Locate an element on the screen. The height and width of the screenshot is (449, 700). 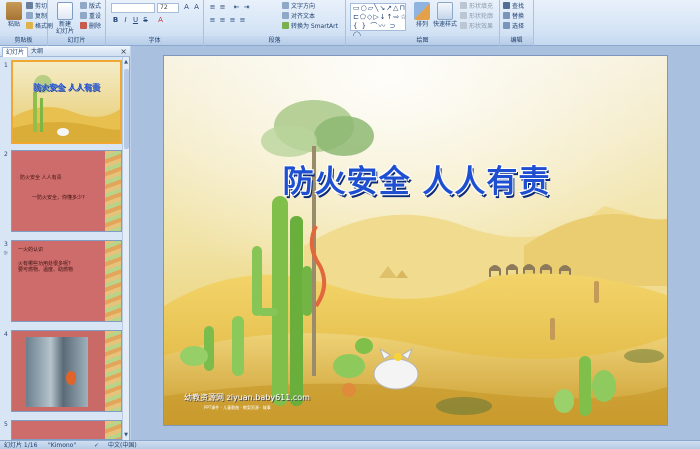
smartart-button: 转换为 SmartArt is located at coordinates (310, 27).